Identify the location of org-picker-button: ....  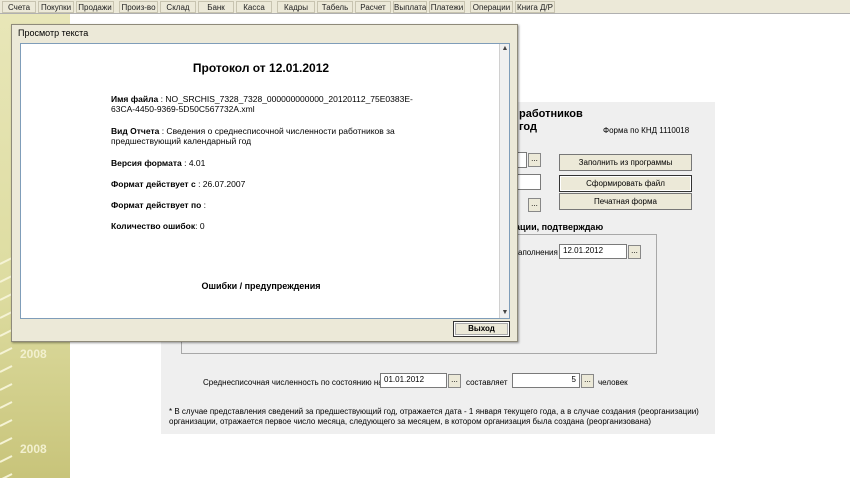
(534, 205).